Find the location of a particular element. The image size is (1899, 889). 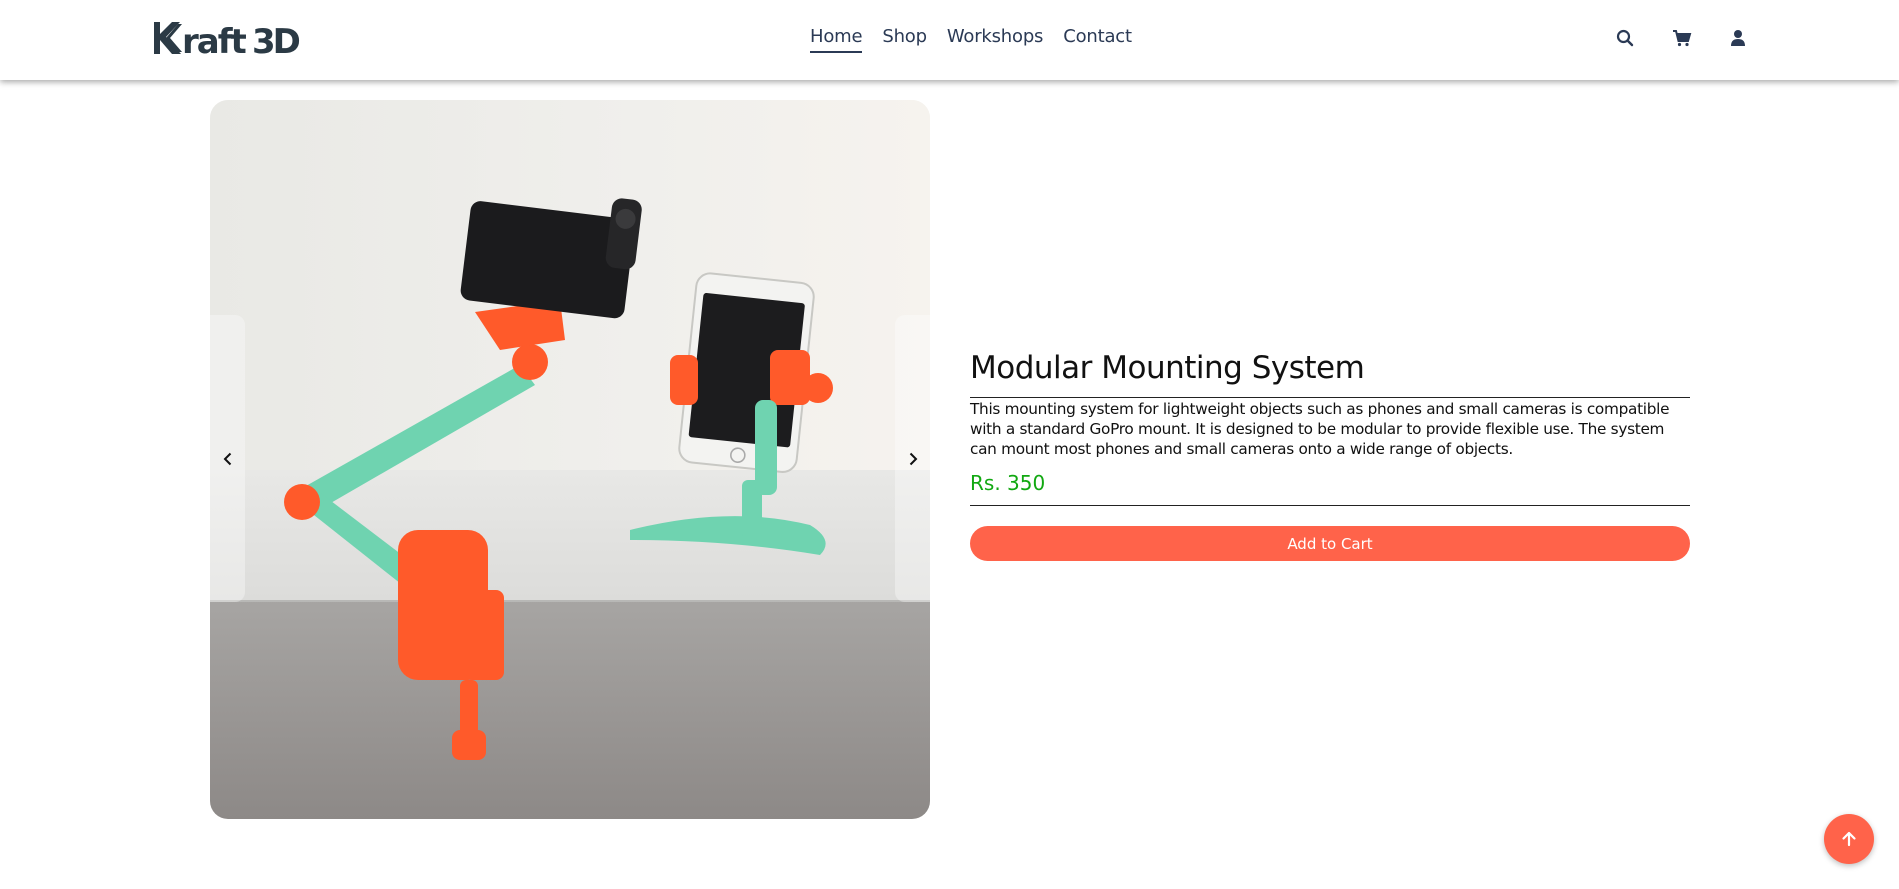

svg-text: 3D is located at coordinates (276, 40).